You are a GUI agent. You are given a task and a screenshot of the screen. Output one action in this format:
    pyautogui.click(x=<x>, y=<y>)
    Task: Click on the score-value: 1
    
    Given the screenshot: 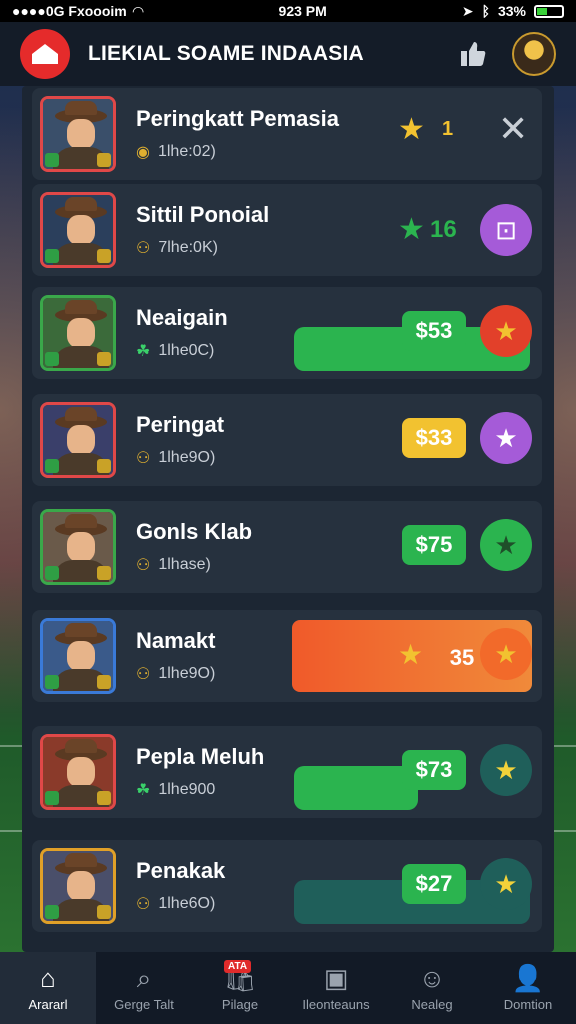 What is the action you would take?
    pyautogui.click(x=448, y=129)
    